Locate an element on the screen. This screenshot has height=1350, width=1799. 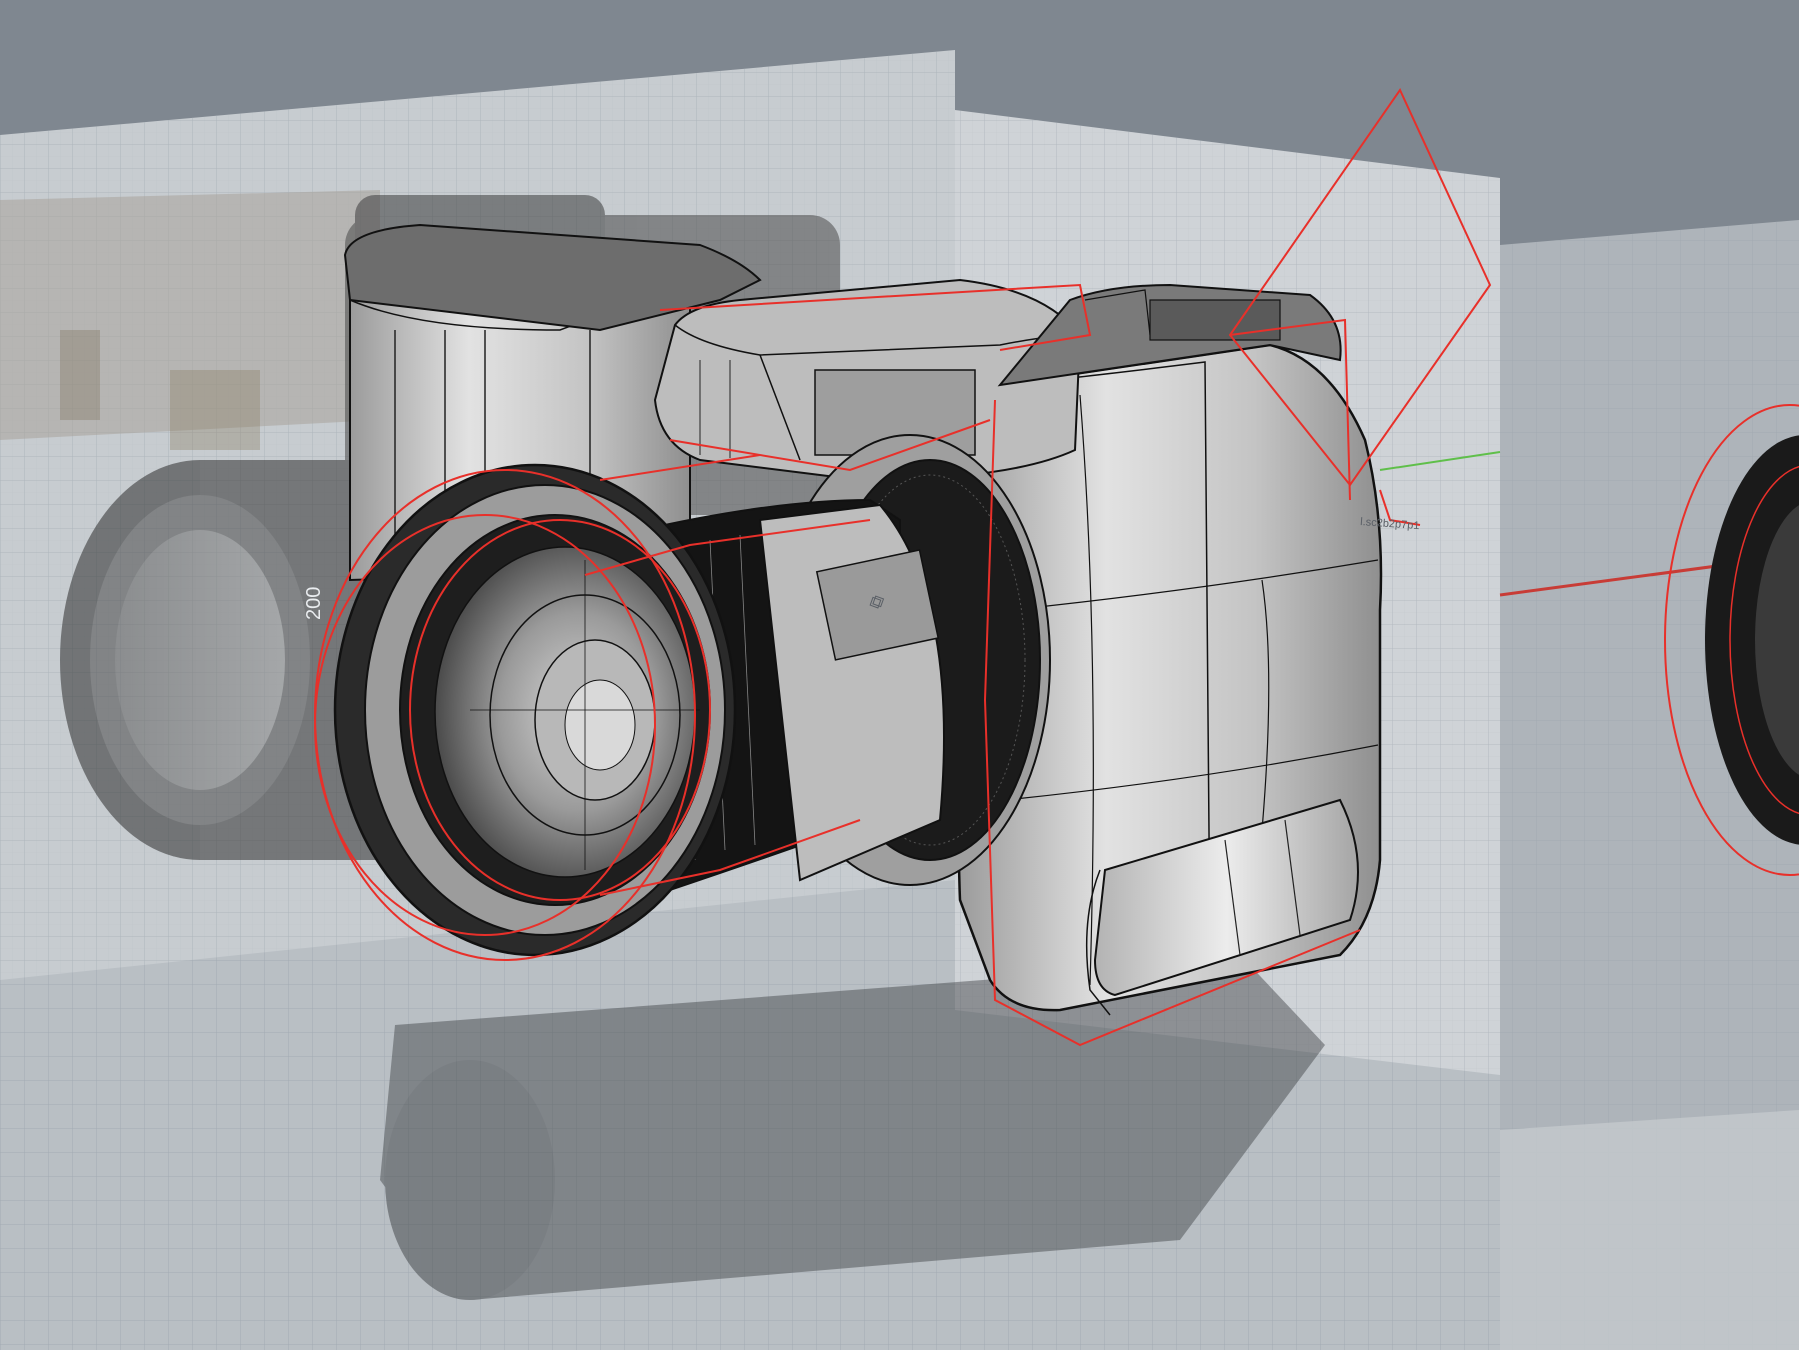
dimension-label: 200 is located at coordinates (314, 603).